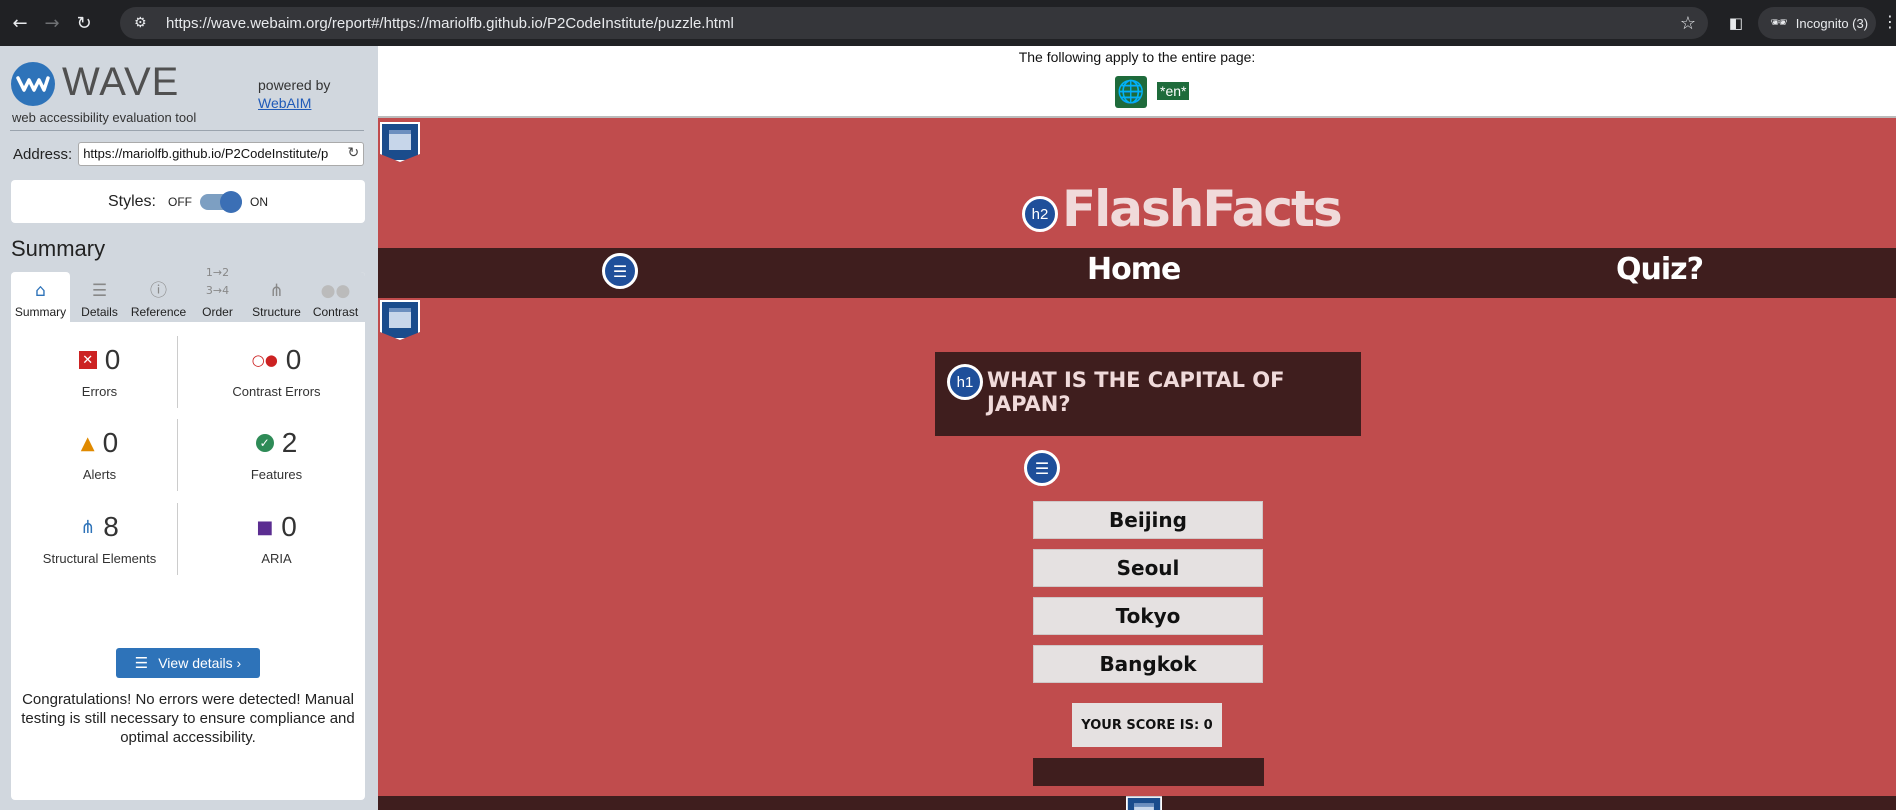 Image resolution: width=1896 pixels, height=810 pixels. Describe the element at coordinates (1136, 392) in the screenshot. I see `question-text: WHAT IS THE CAPITAL OF JAPAN?` at that location.